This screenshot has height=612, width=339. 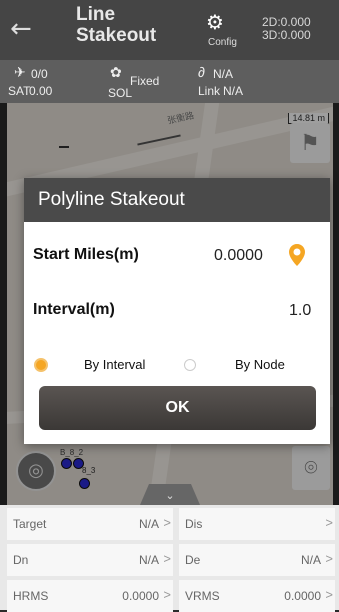 I want to click on de-cell: De N/A >, so click(x=257, y=560).